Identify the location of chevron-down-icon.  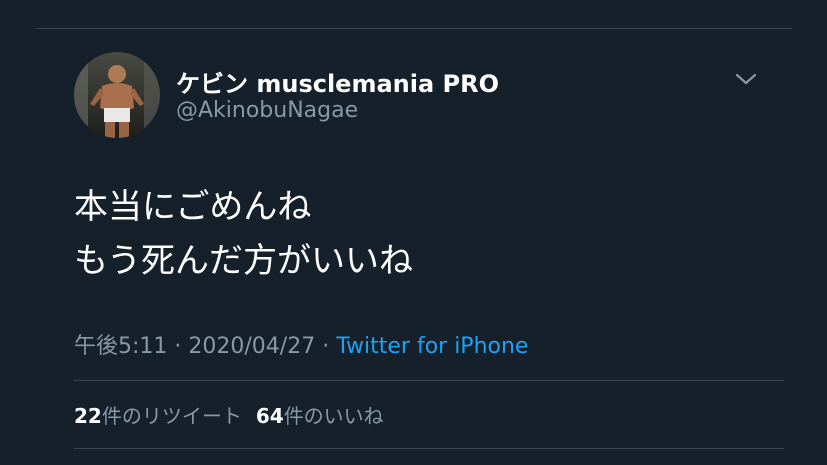
(746, 79).